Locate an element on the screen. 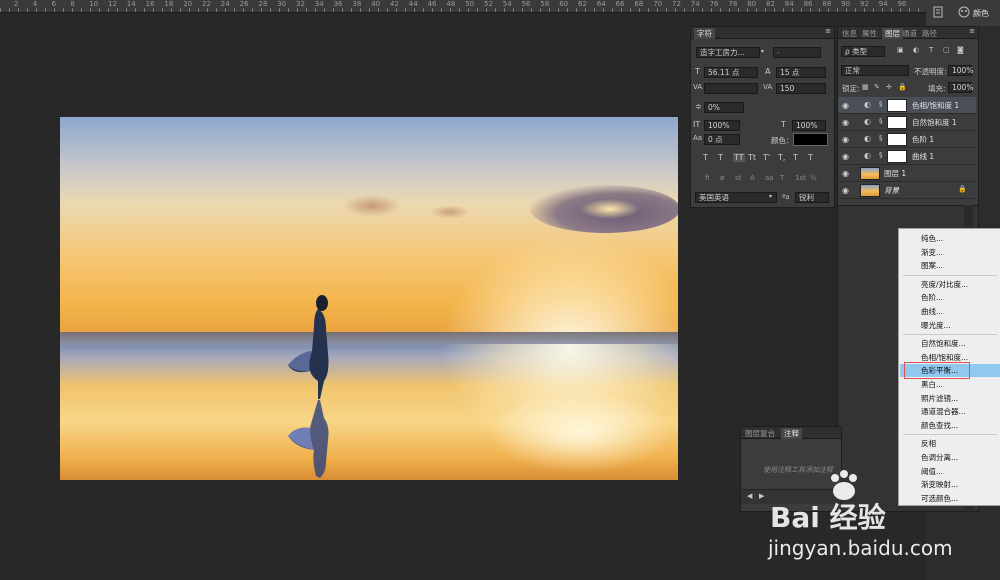  lock-transparent-icon: ▦ is located at coordinates (865, 87).